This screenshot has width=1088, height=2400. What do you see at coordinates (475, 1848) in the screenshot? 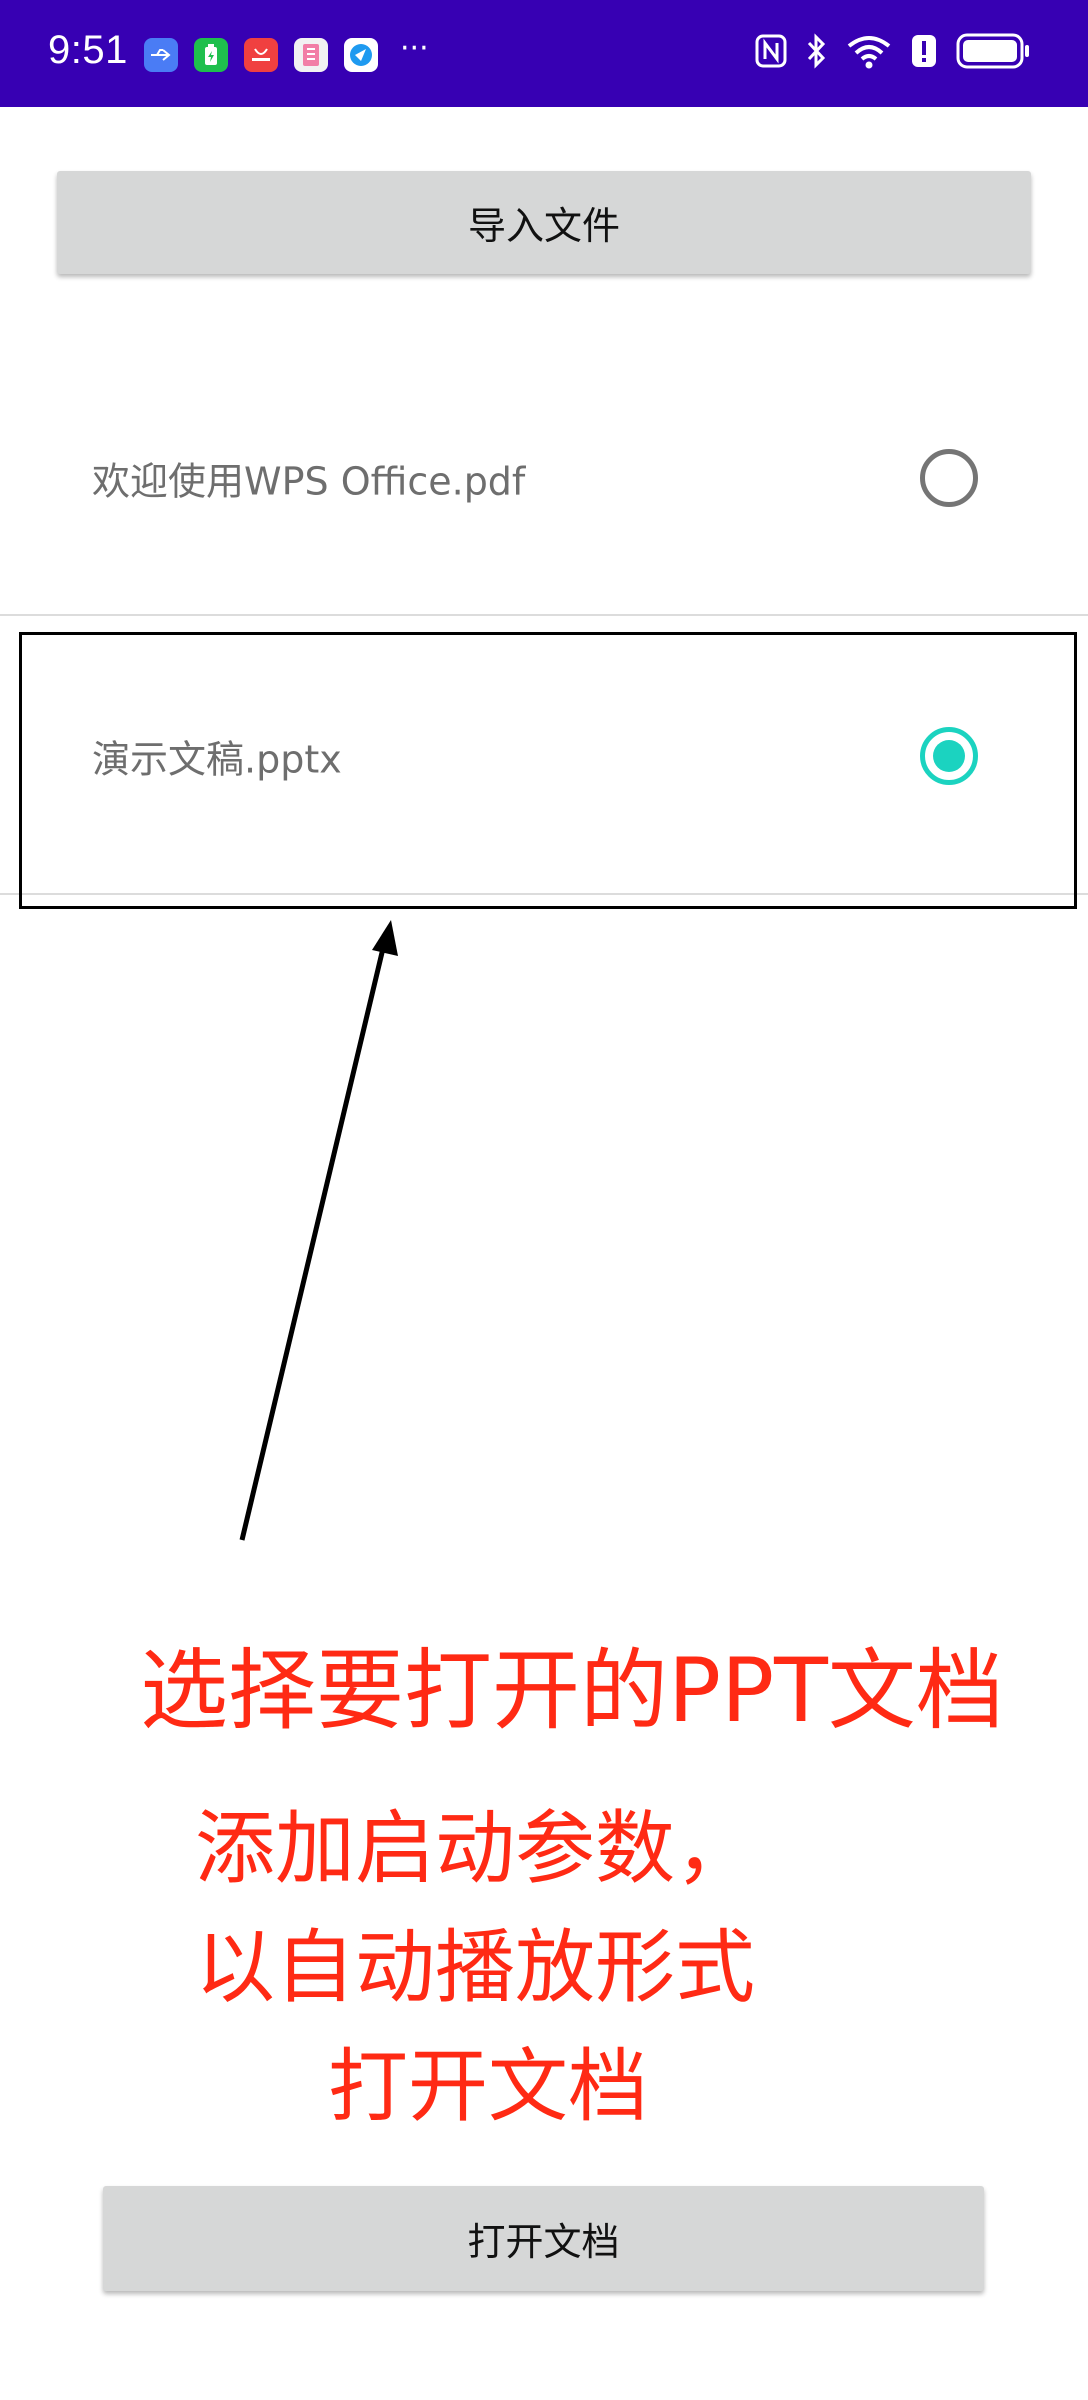
I see `annotation-add-params: 添加启动参数，` at bounding box center [475, 1848].